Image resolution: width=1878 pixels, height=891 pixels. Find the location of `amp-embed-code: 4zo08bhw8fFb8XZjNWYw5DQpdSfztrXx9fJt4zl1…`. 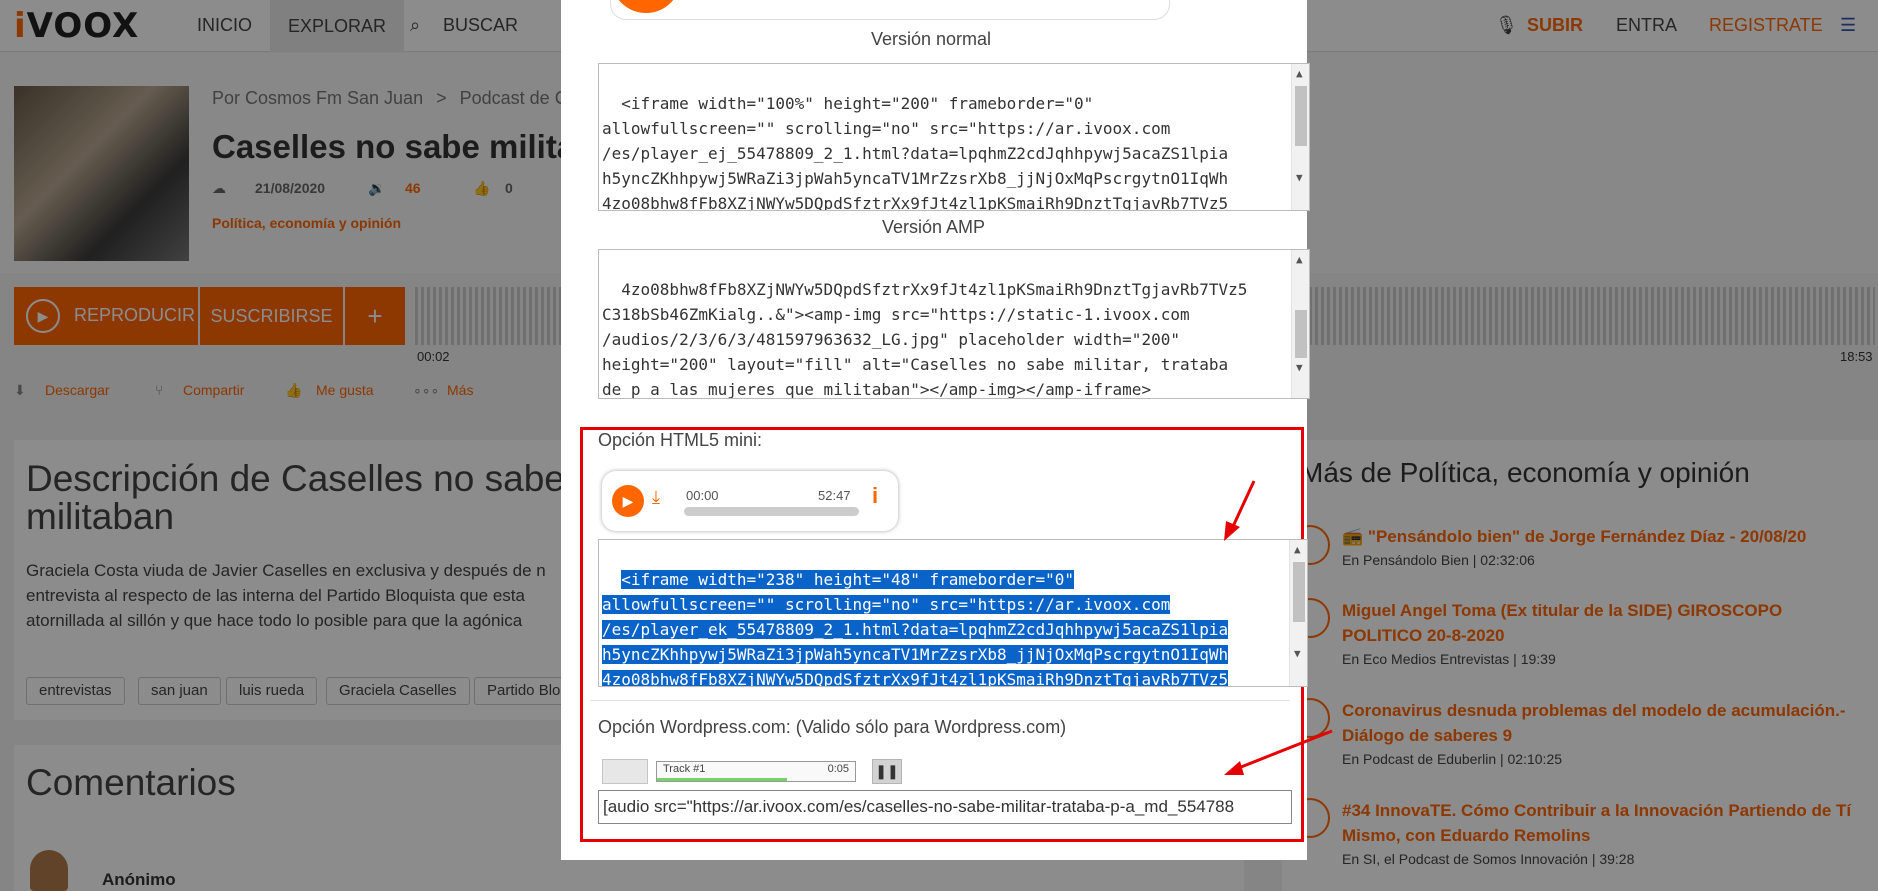

amp-embed-code: 4zo08bhw8fFb8XZjNWYw5DQpdSfztrXx9fJt4zl1… is located at coordinates (954, 324).